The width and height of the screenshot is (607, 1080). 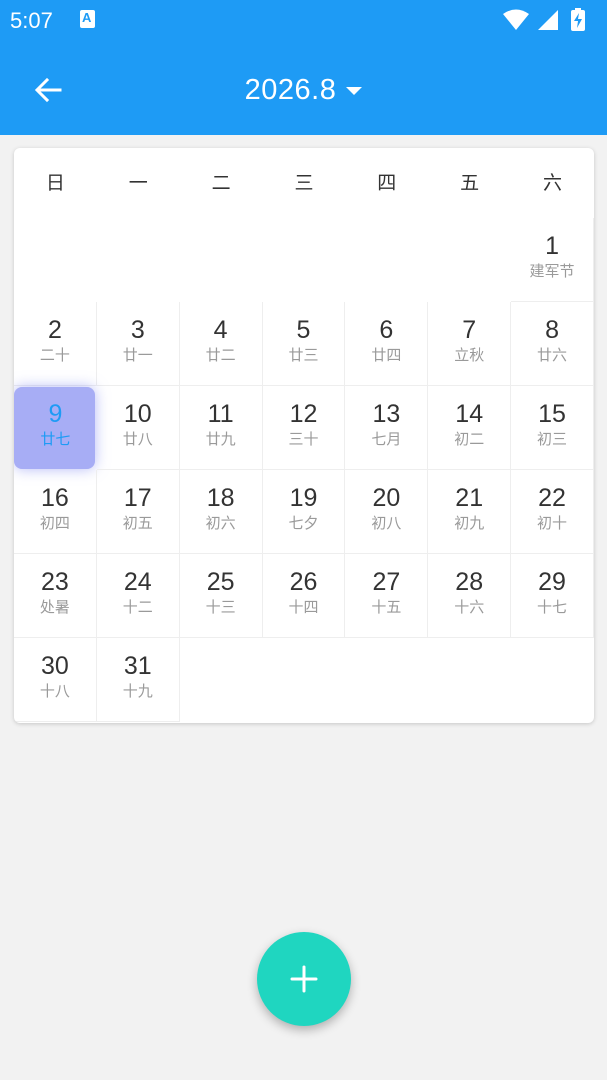 I want to click on lunar-date: 三十, so click(x=303, y=439).